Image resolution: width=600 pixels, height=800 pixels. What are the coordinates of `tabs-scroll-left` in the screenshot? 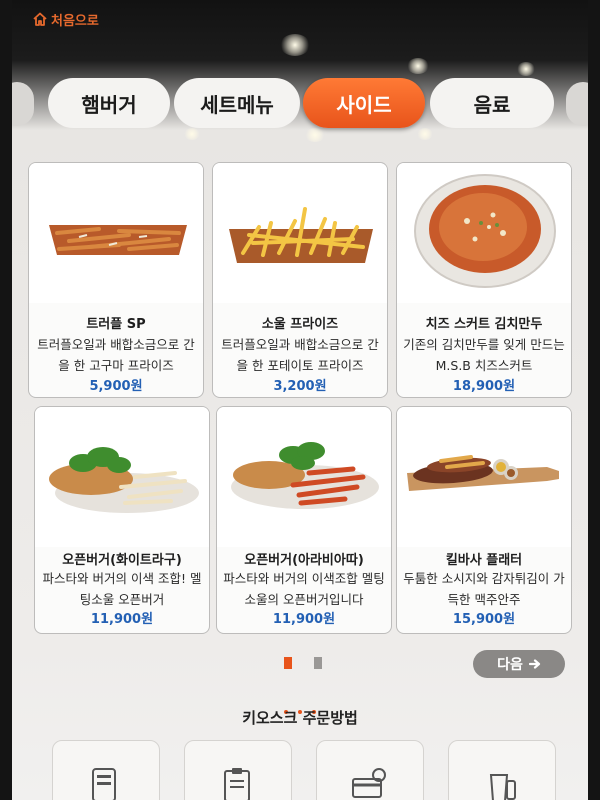 It's located at (23, 104).